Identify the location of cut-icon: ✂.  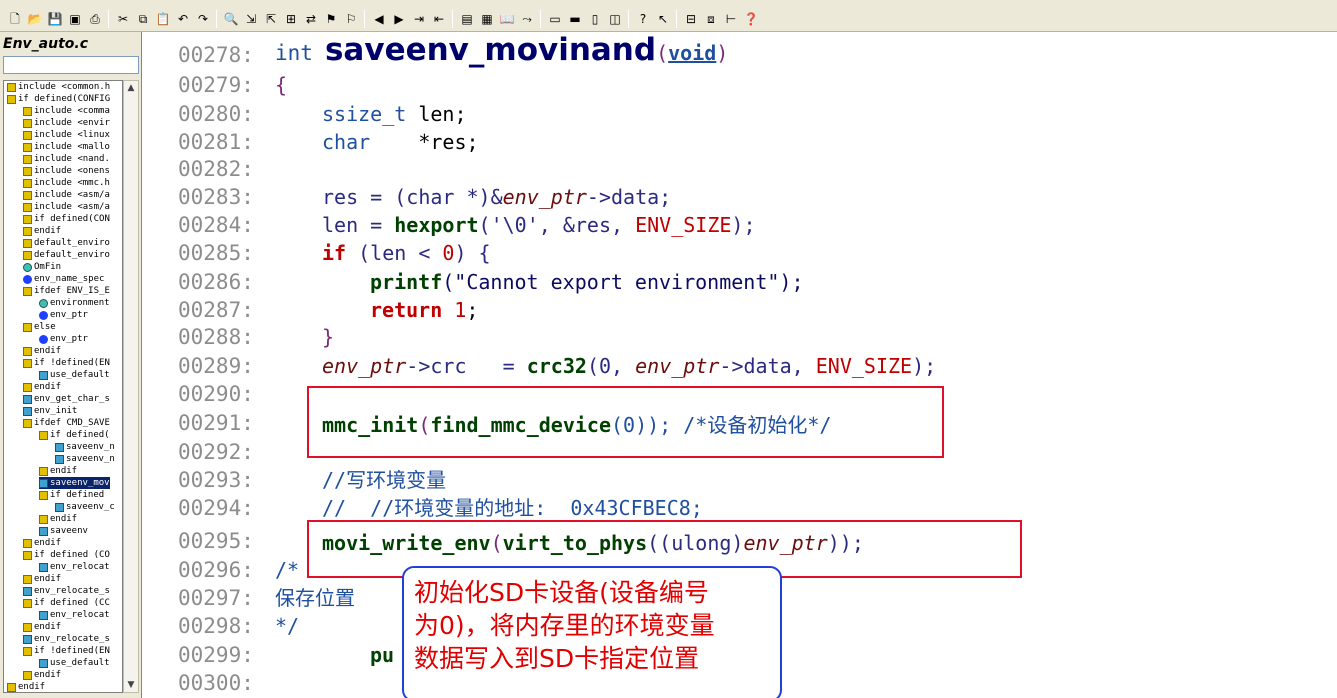
(123, 19).